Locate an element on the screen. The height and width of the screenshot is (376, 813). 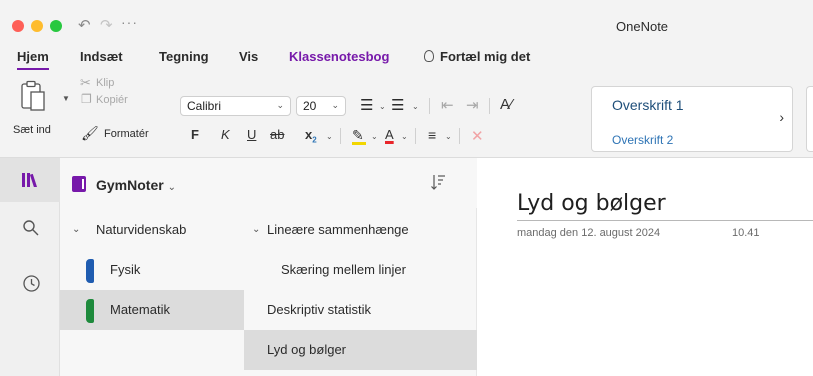
highlight-dropdown-icon: ⌄ is located at coordinates (374, 136).